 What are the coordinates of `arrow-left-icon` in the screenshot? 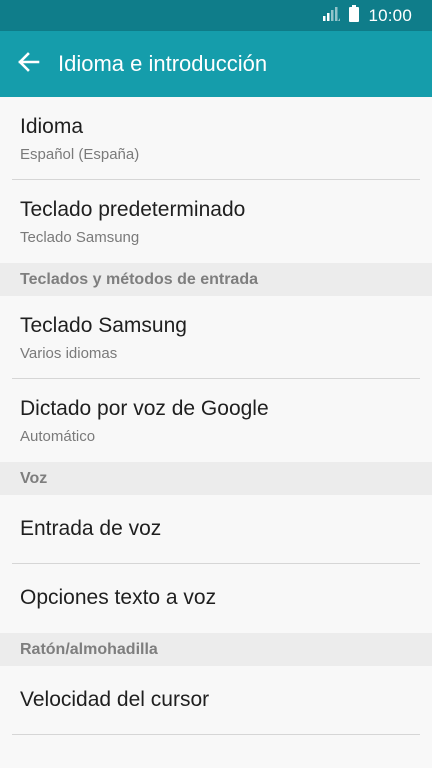 It's located at (29, 64).